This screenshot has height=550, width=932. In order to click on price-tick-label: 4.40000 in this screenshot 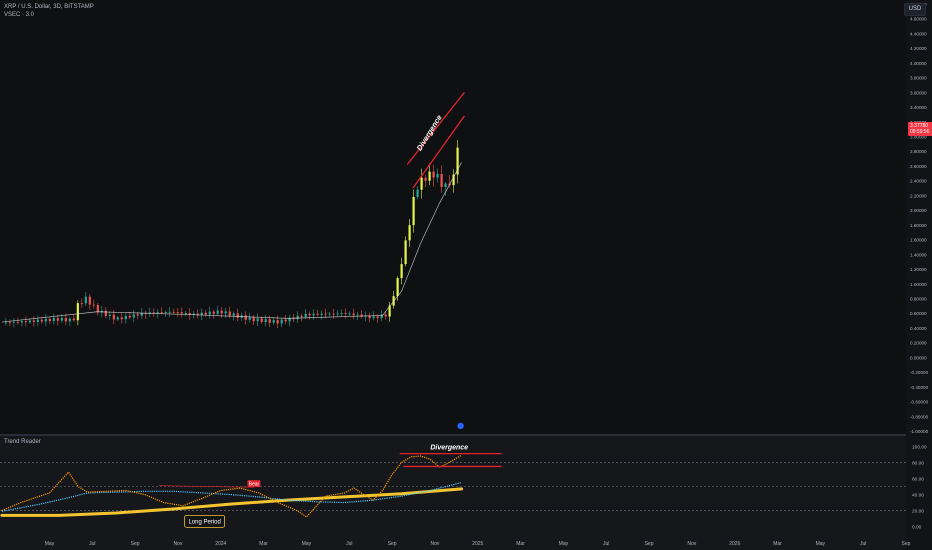, I will do `click(918, 33)`.